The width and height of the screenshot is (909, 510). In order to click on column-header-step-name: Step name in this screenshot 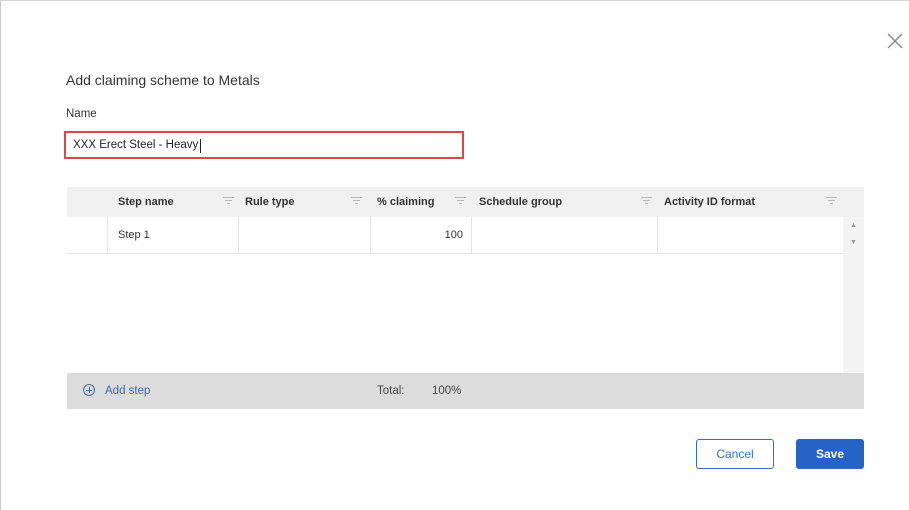, I will do `click(178, 202)`.